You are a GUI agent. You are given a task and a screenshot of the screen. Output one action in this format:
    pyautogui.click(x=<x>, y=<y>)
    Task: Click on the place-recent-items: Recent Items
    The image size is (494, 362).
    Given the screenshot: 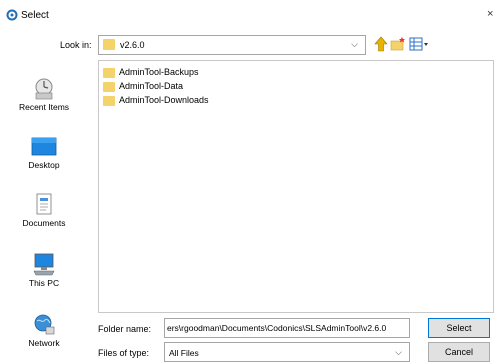 What is the action you would take?
    pyautogui.click(x=44, y=94)
    